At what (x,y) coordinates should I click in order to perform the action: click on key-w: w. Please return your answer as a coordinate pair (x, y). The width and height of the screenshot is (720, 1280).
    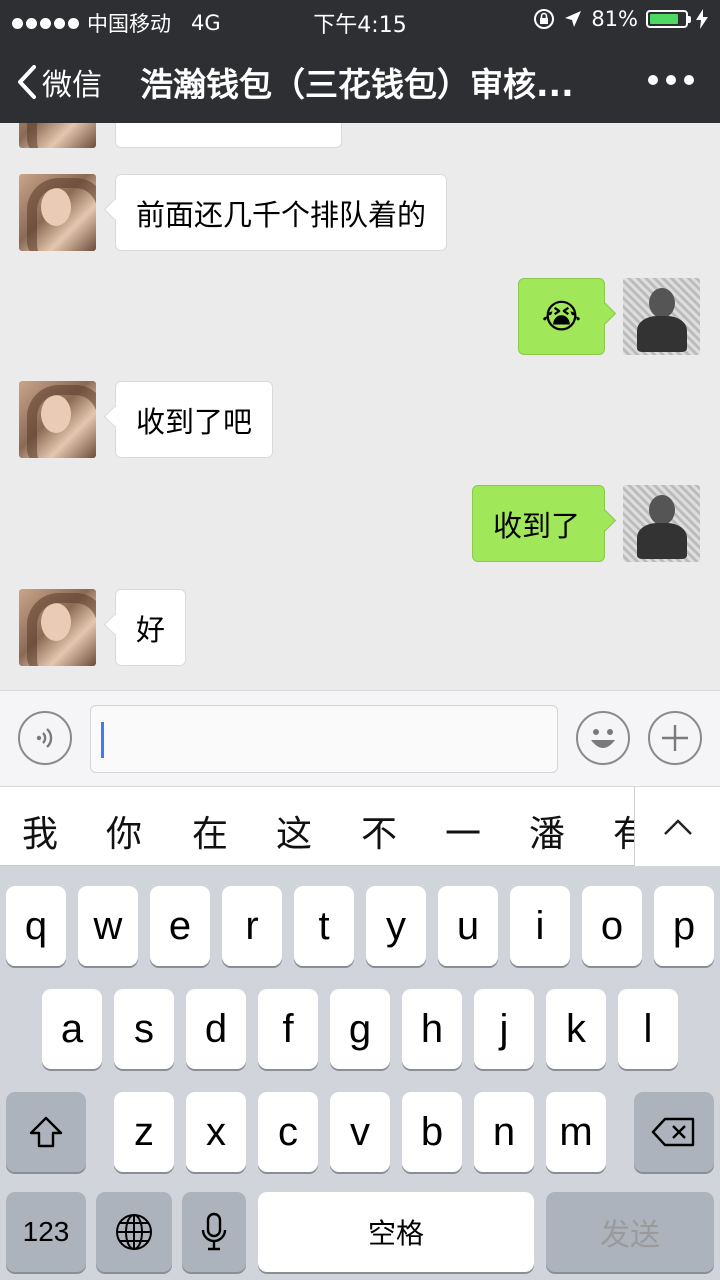
    Looking at the image, I should click on (108, 926).